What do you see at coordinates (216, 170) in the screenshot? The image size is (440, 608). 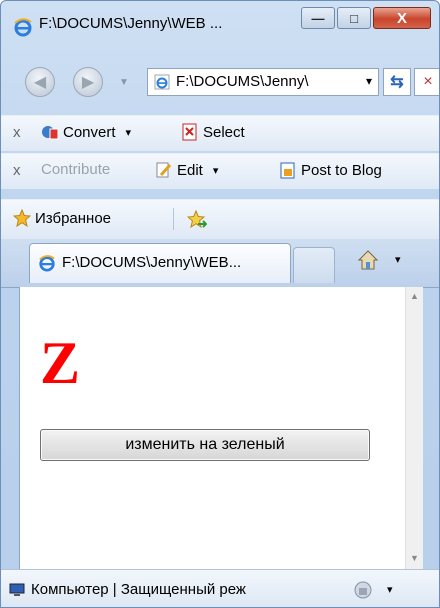 I see `edit-dropdown-icon: ▾` at bounding box center [216, 170].